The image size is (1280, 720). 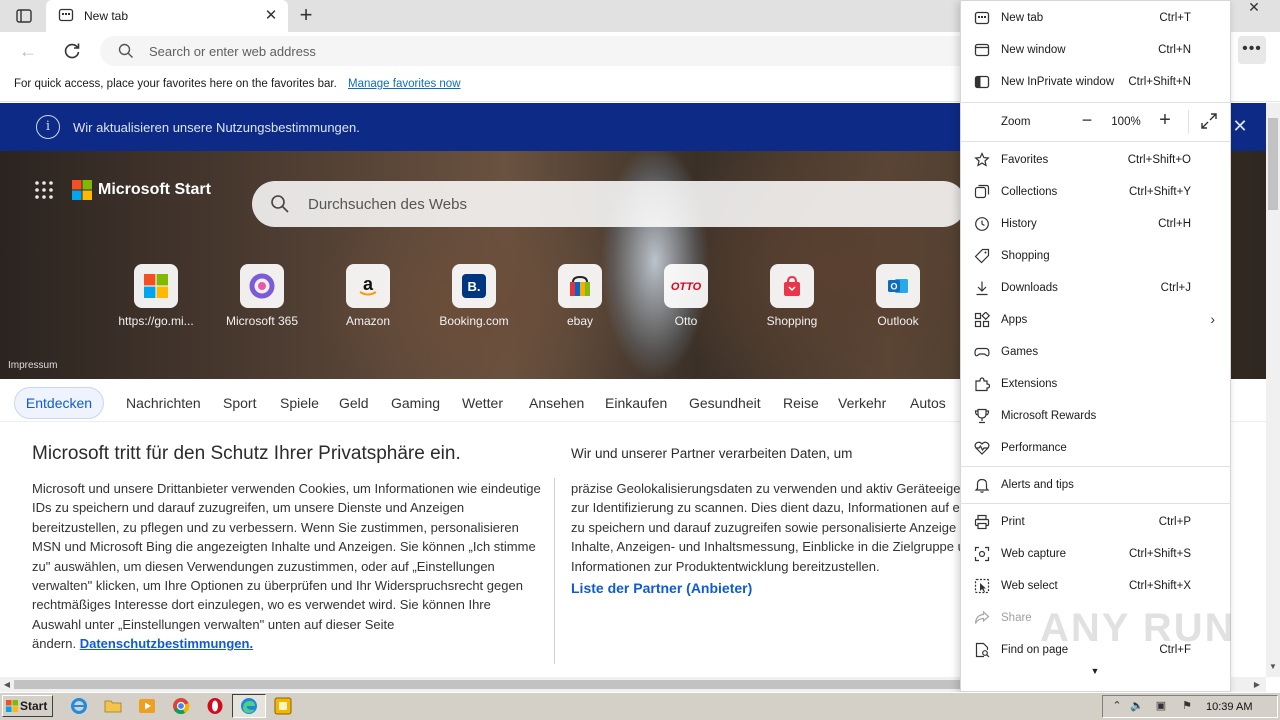 I want to click on menu-item-web-select: Web select Ctrl+Shift+X, so click(x=1095, y=586).